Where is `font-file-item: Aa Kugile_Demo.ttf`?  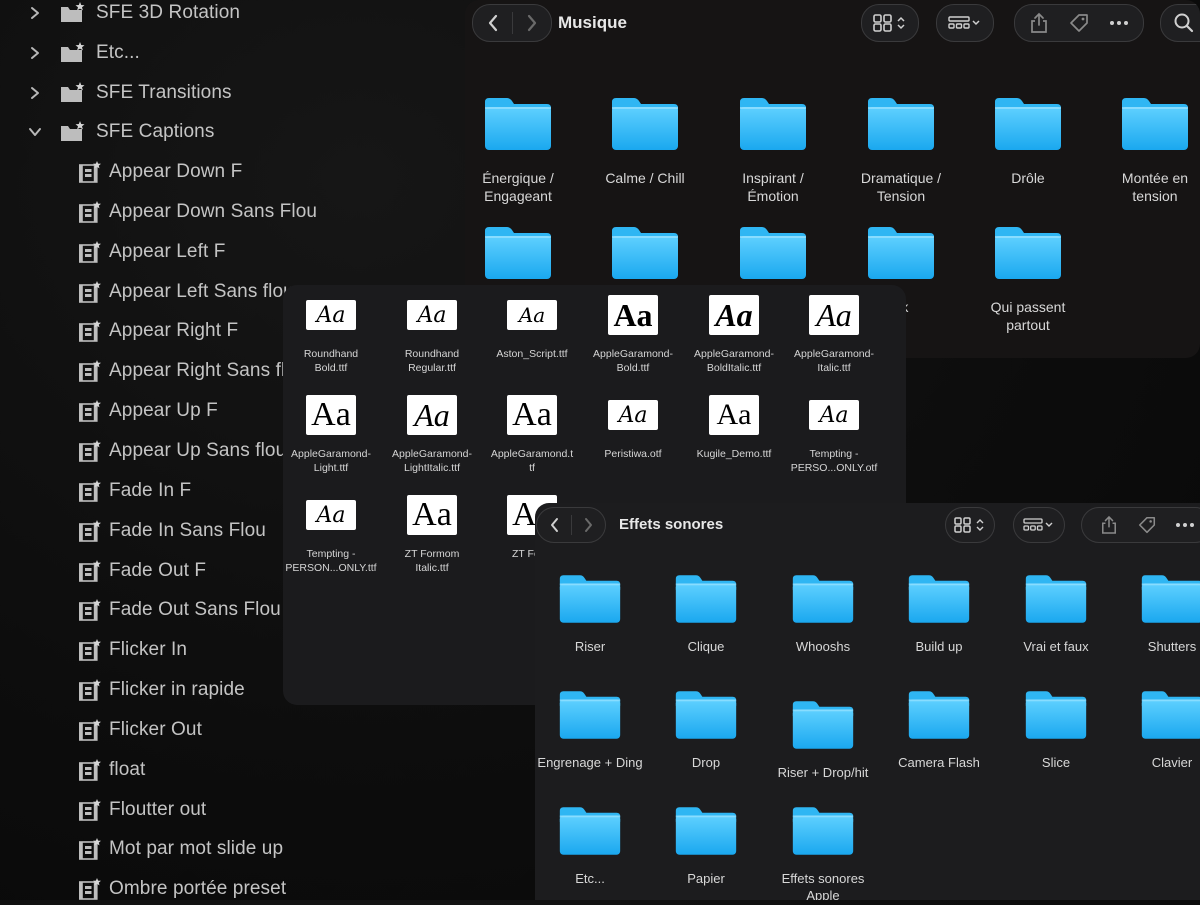
font-file-item: Aa Kugile_Demo.ttf is located at coordinates (734, 428).